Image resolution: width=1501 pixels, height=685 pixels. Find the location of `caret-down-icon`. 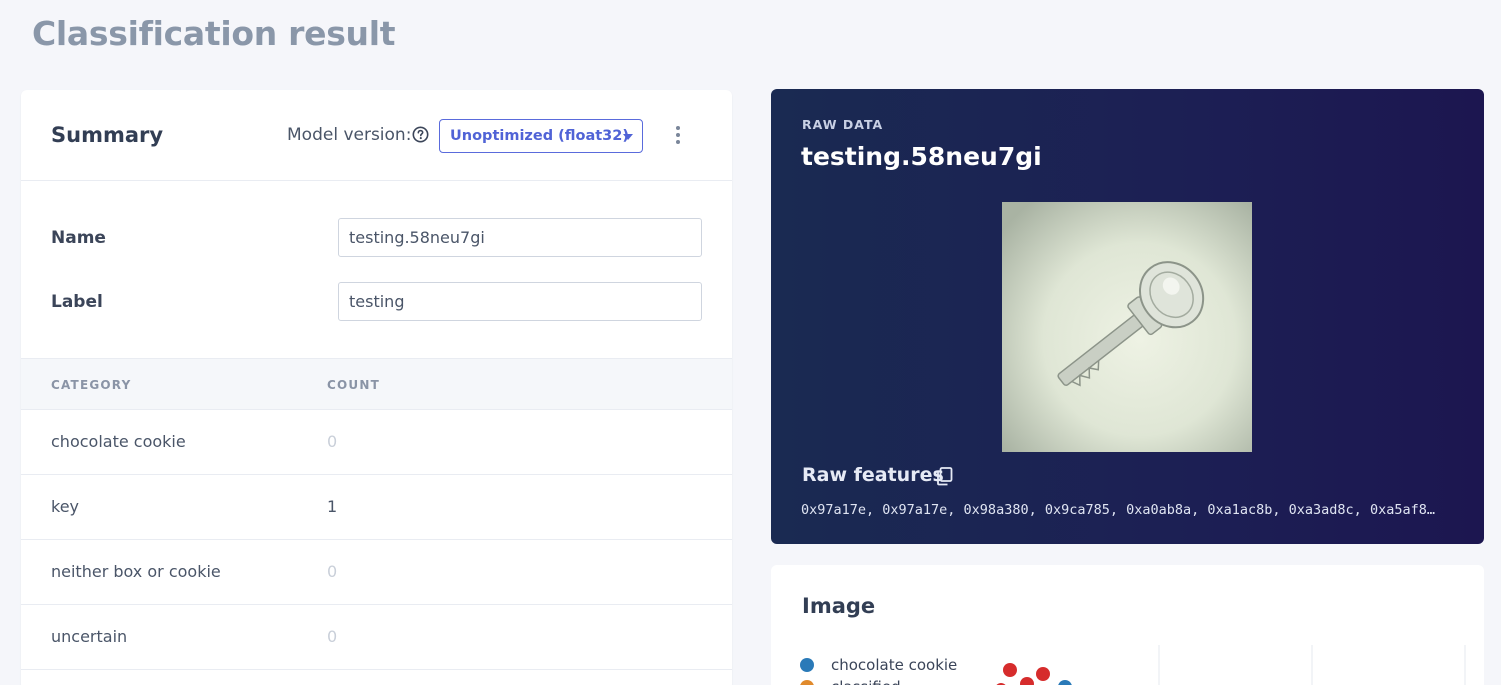

caret-down-icon is located at coordinates (628, 137).